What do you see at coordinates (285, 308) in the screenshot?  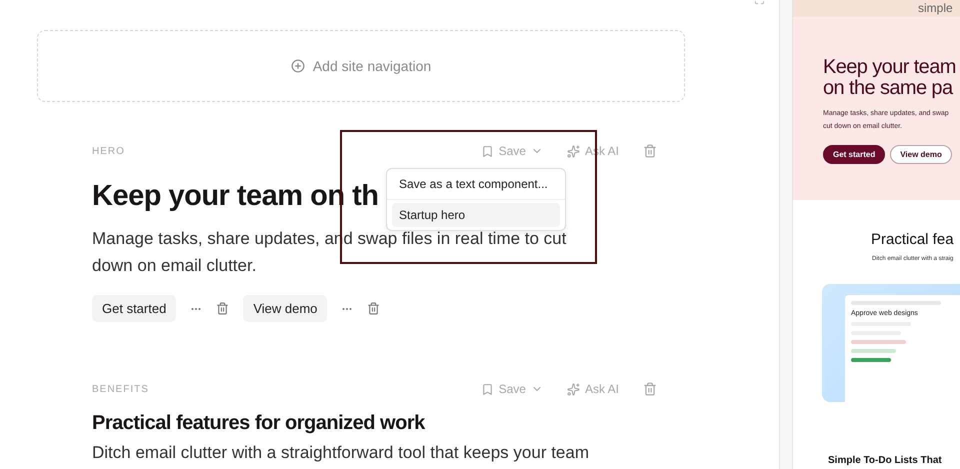 I see `link-button: View demo` at bounding box center [285, 308].